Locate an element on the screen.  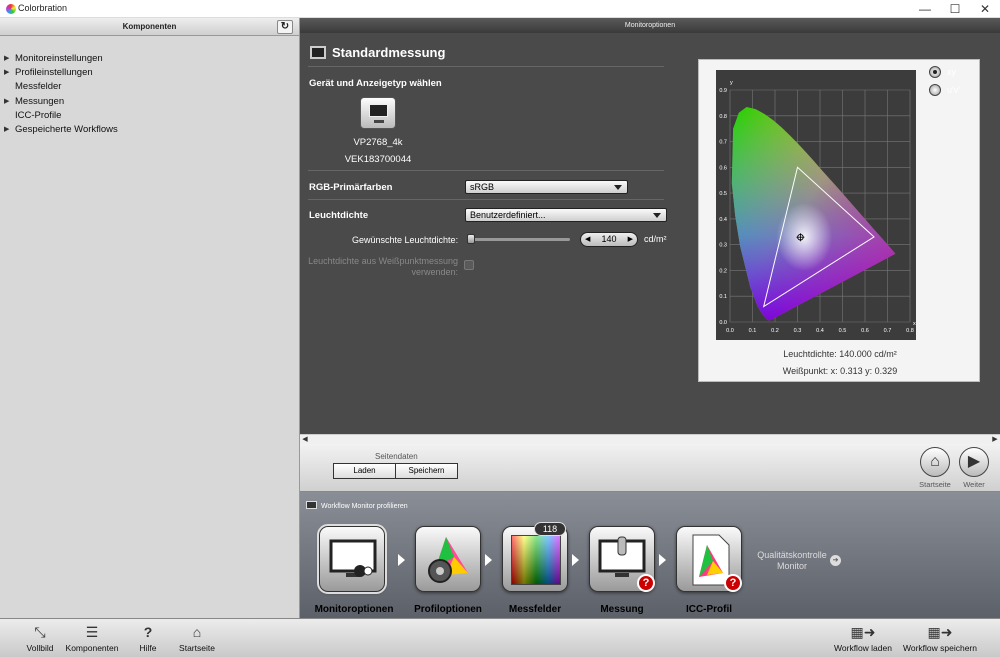
y-tick-label: 0.5 is located at coordinates (723, 194).